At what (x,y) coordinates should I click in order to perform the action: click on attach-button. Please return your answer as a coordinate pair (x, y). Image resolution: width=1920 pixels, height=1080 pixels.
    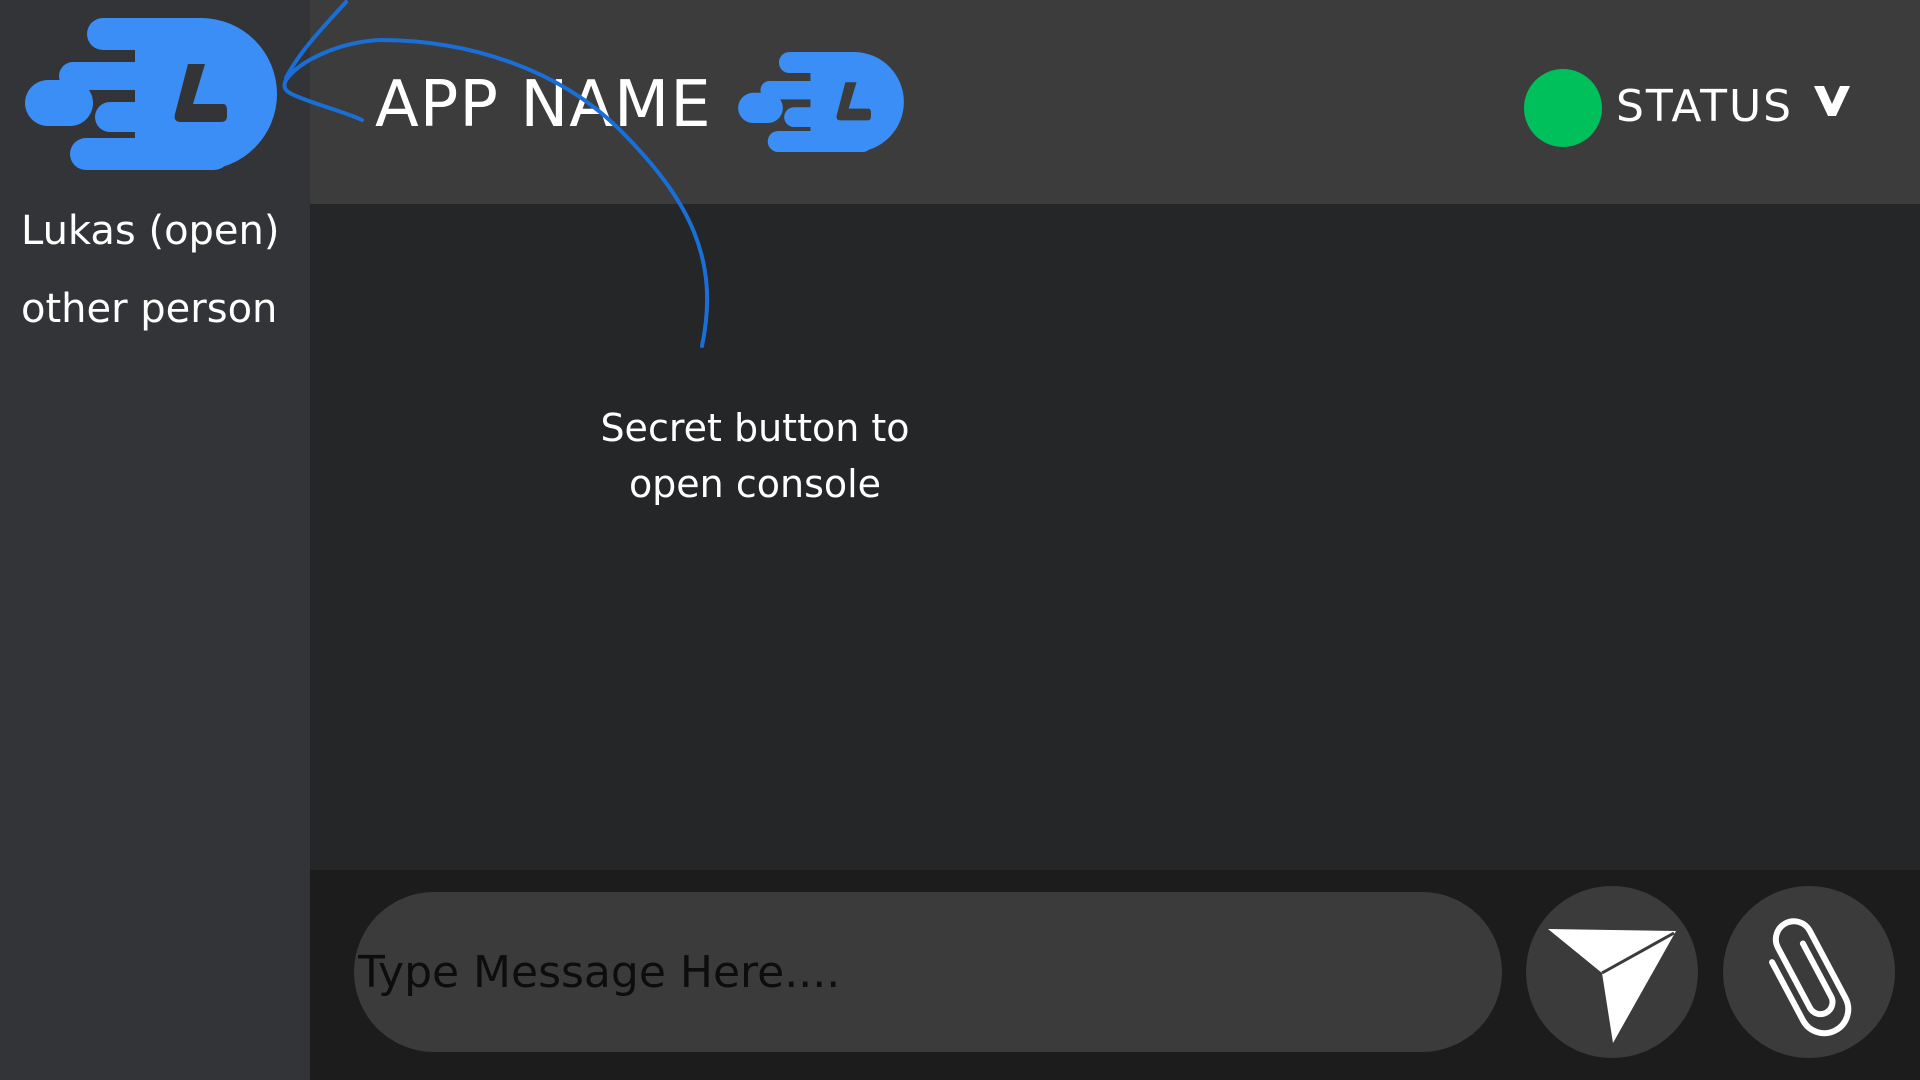
    Looking at the image, I should click on (1809, 972).